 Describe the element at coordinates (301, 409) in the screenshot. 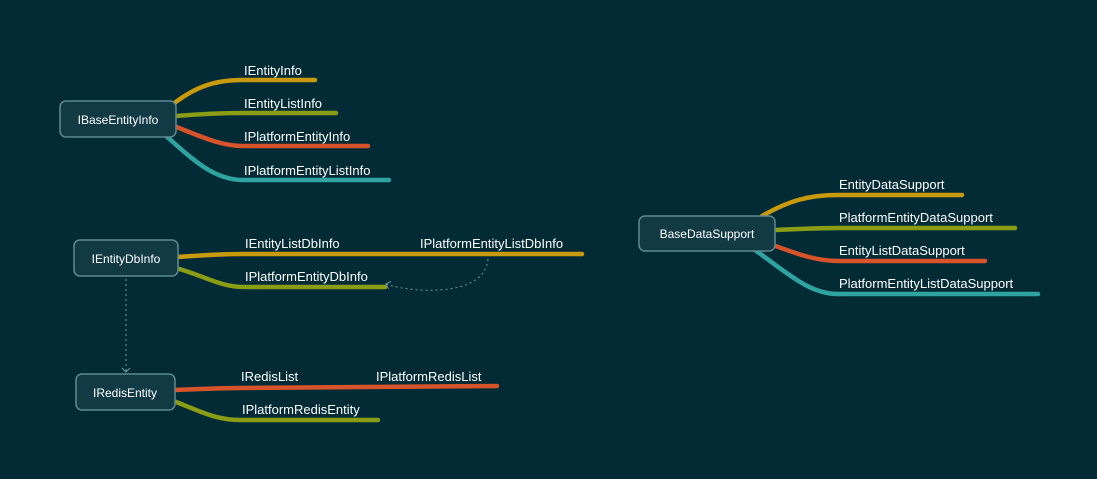

I see `subtopic-iplatformredisentity: IPlatformRedisEntity` at that location.